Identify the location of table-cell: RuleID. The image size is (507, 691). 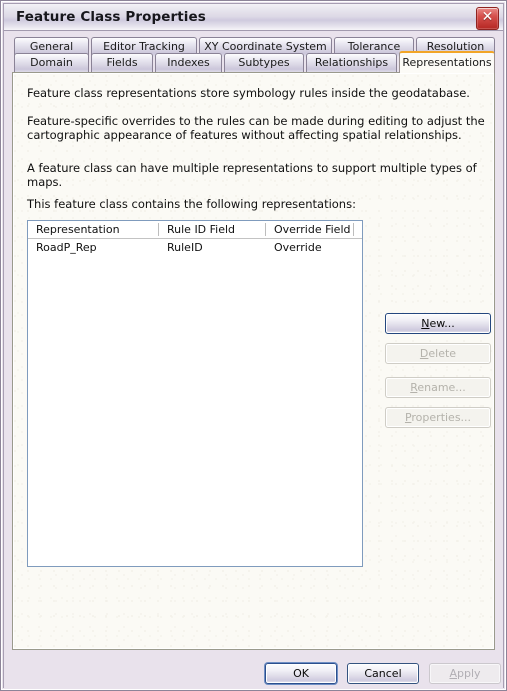
(185, 247).